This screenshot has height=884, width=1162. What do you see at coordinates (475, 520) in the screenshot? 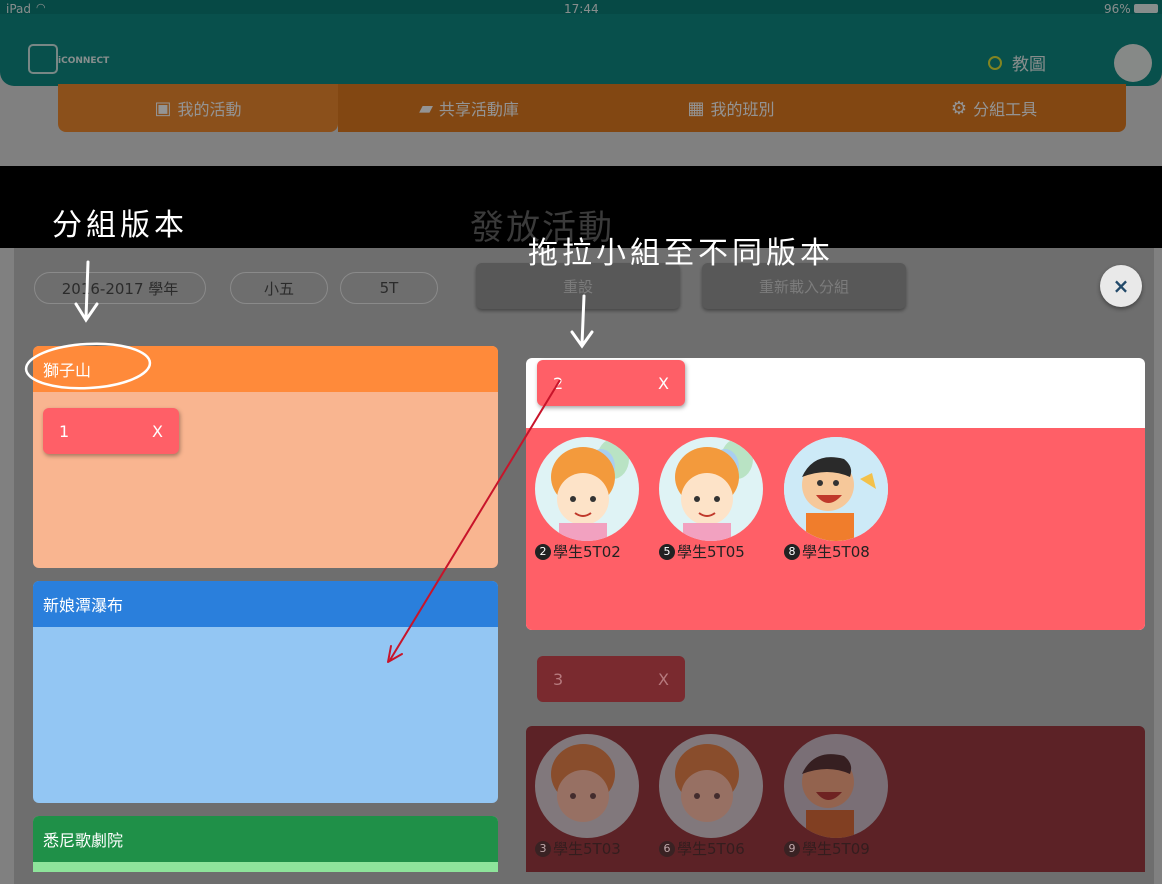
I see `drag-arrow-icon` at bounding box center [475, 520].